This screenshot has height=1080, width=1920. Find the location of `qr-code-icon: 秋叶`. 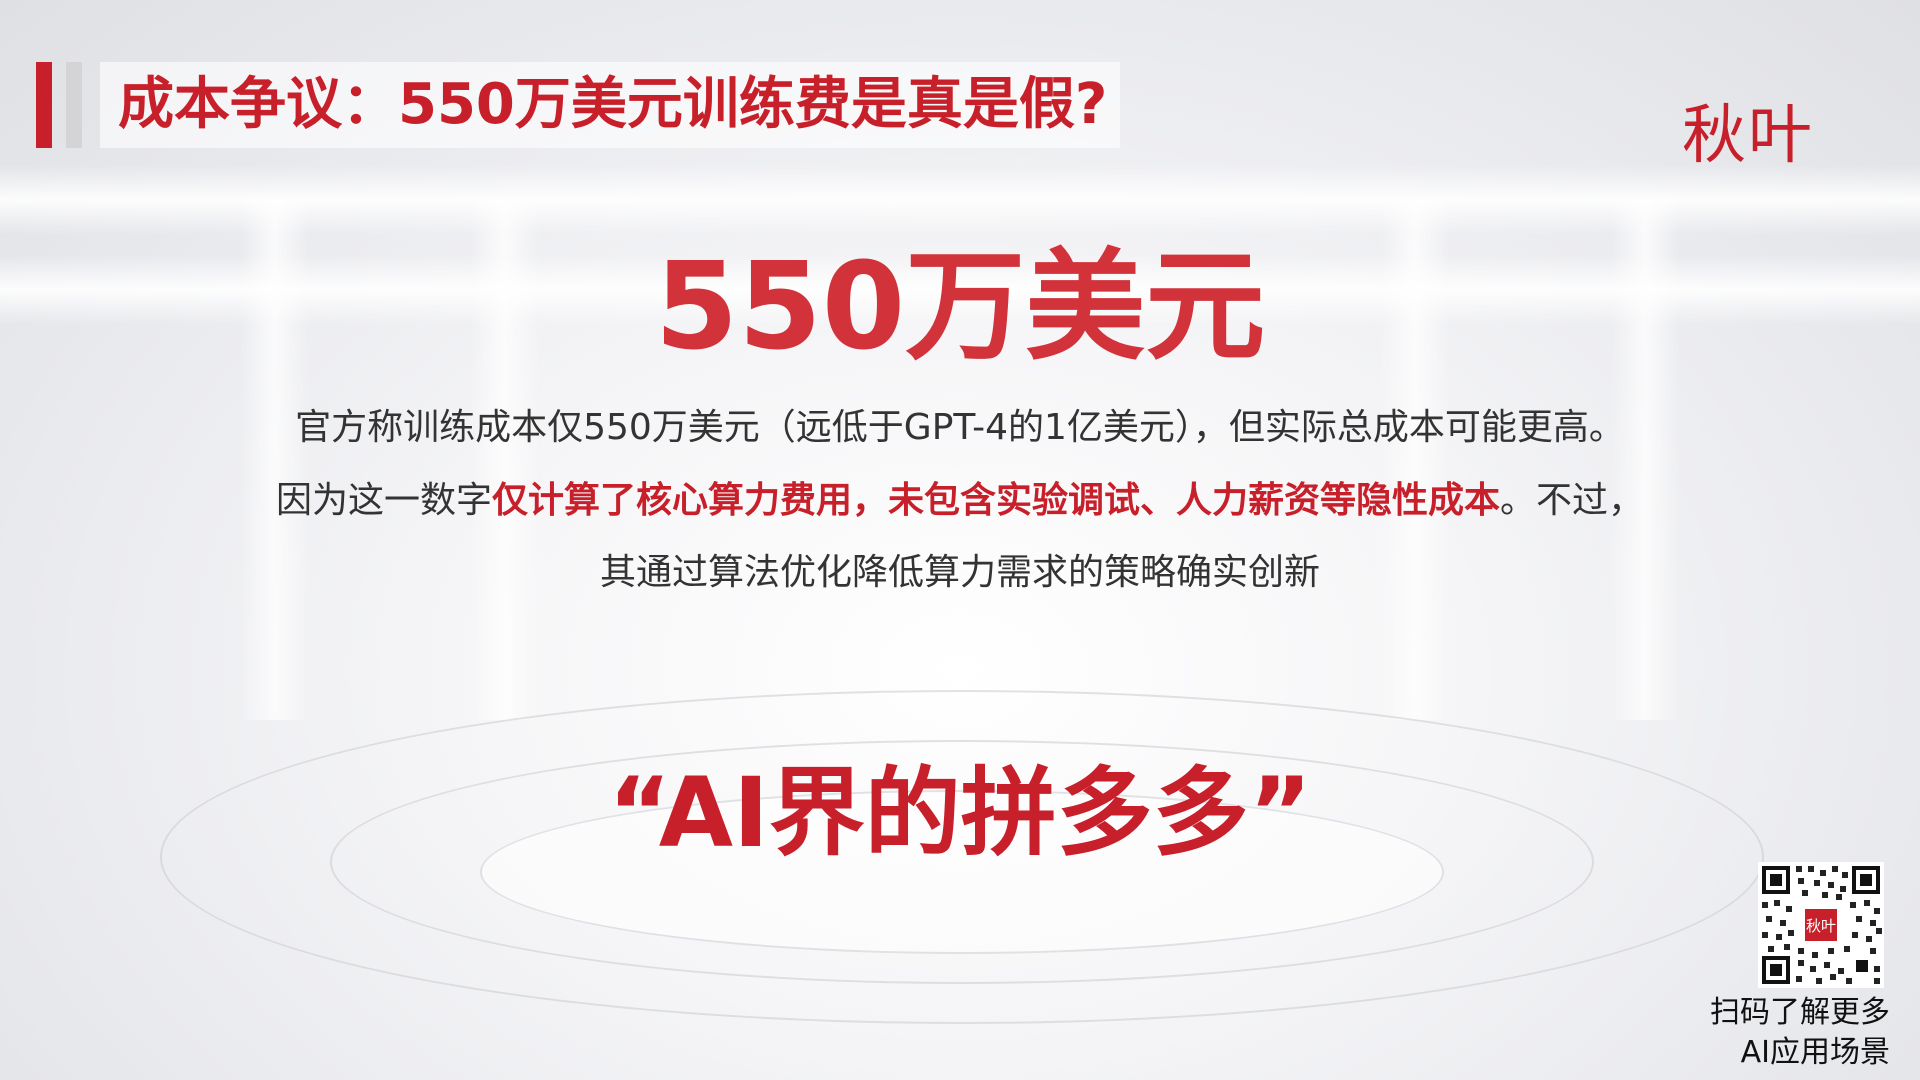

qr-code-icon: 秋叶 is located at coordinates (1821, 925).